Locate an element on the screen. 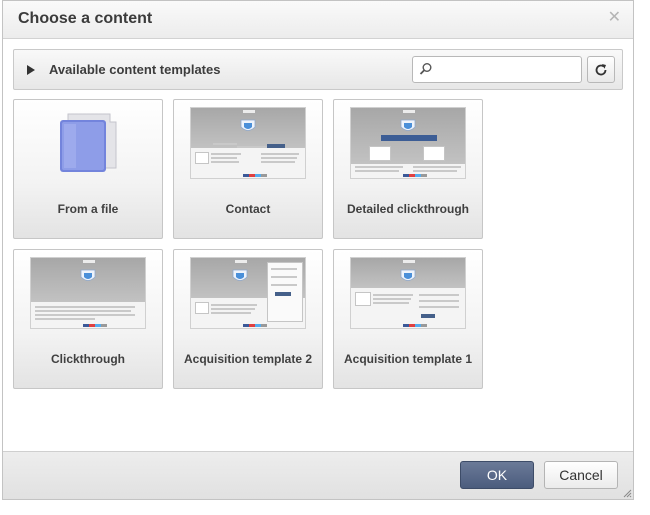  dialog-title: Choose a content is located at coordinates (85, 18).